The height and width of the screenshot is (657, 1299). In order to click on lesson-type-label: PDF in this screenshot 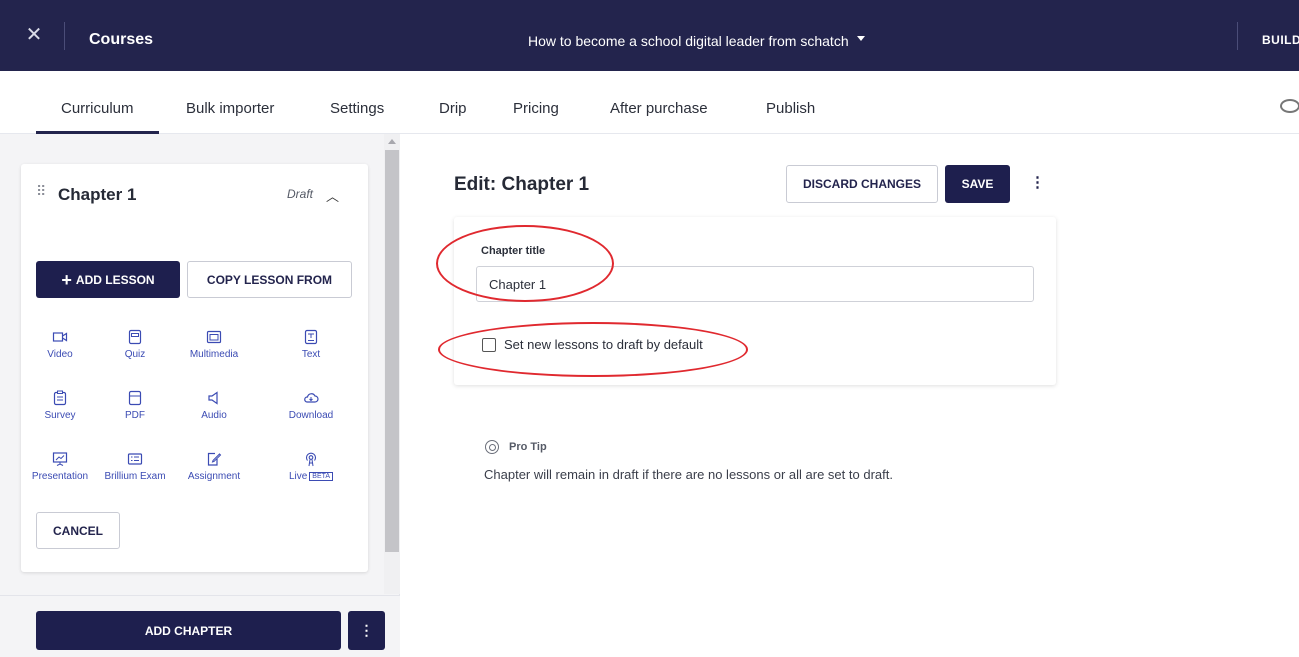, I will do `click(135, 415)`.